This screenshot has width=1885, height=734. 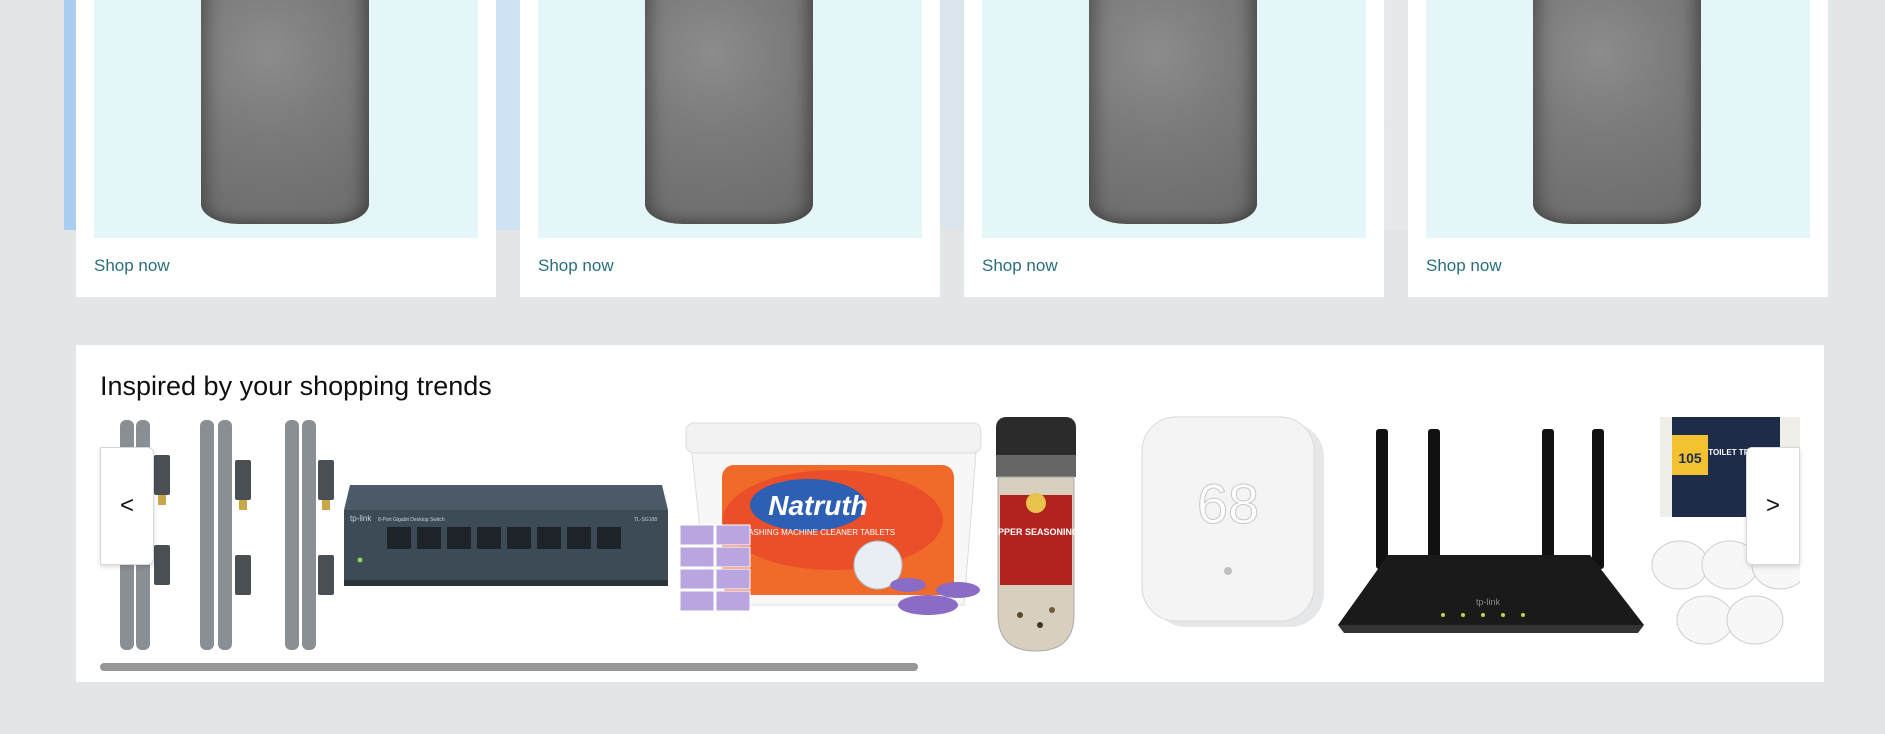 I want to click on wifi-router-image: tp-link, so click(x=1491, y=531).